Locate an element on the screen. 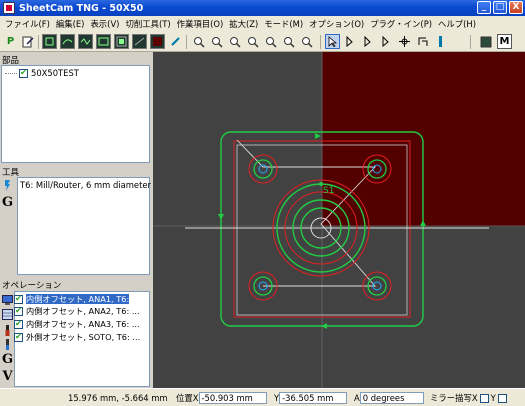 This screenshot has width=525, height=406. reverse-direction-icon is located at coordinates (386, 41).